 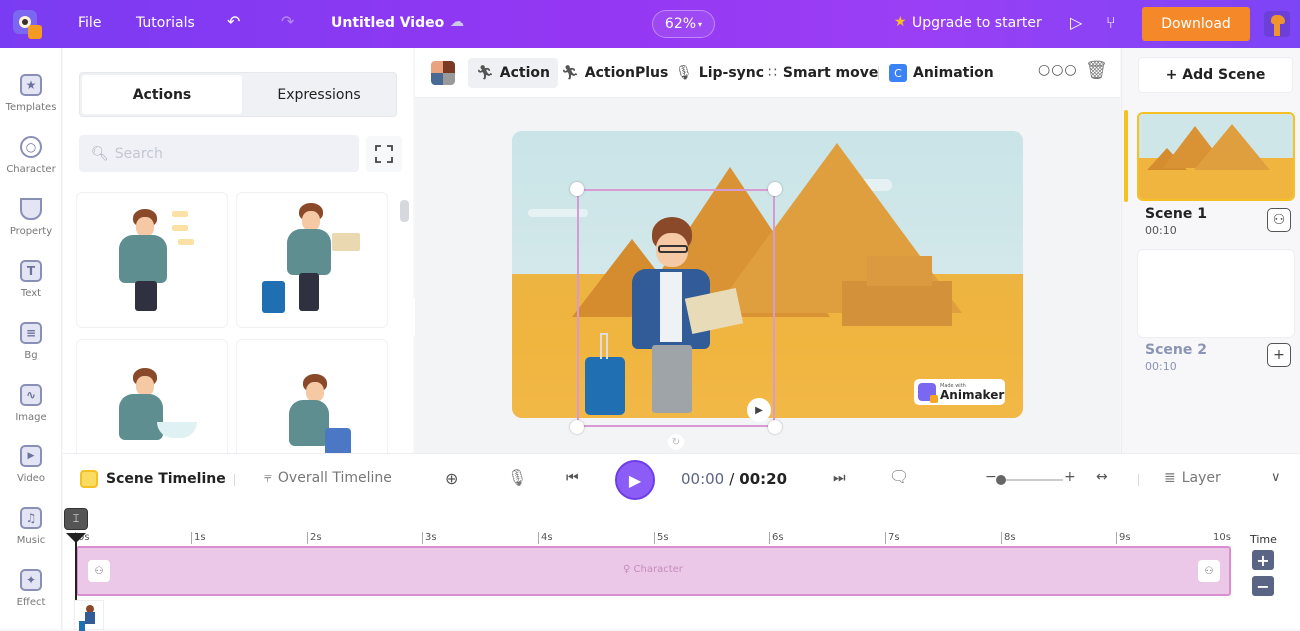 I want to click on search-input, so click(x=224, y=153).